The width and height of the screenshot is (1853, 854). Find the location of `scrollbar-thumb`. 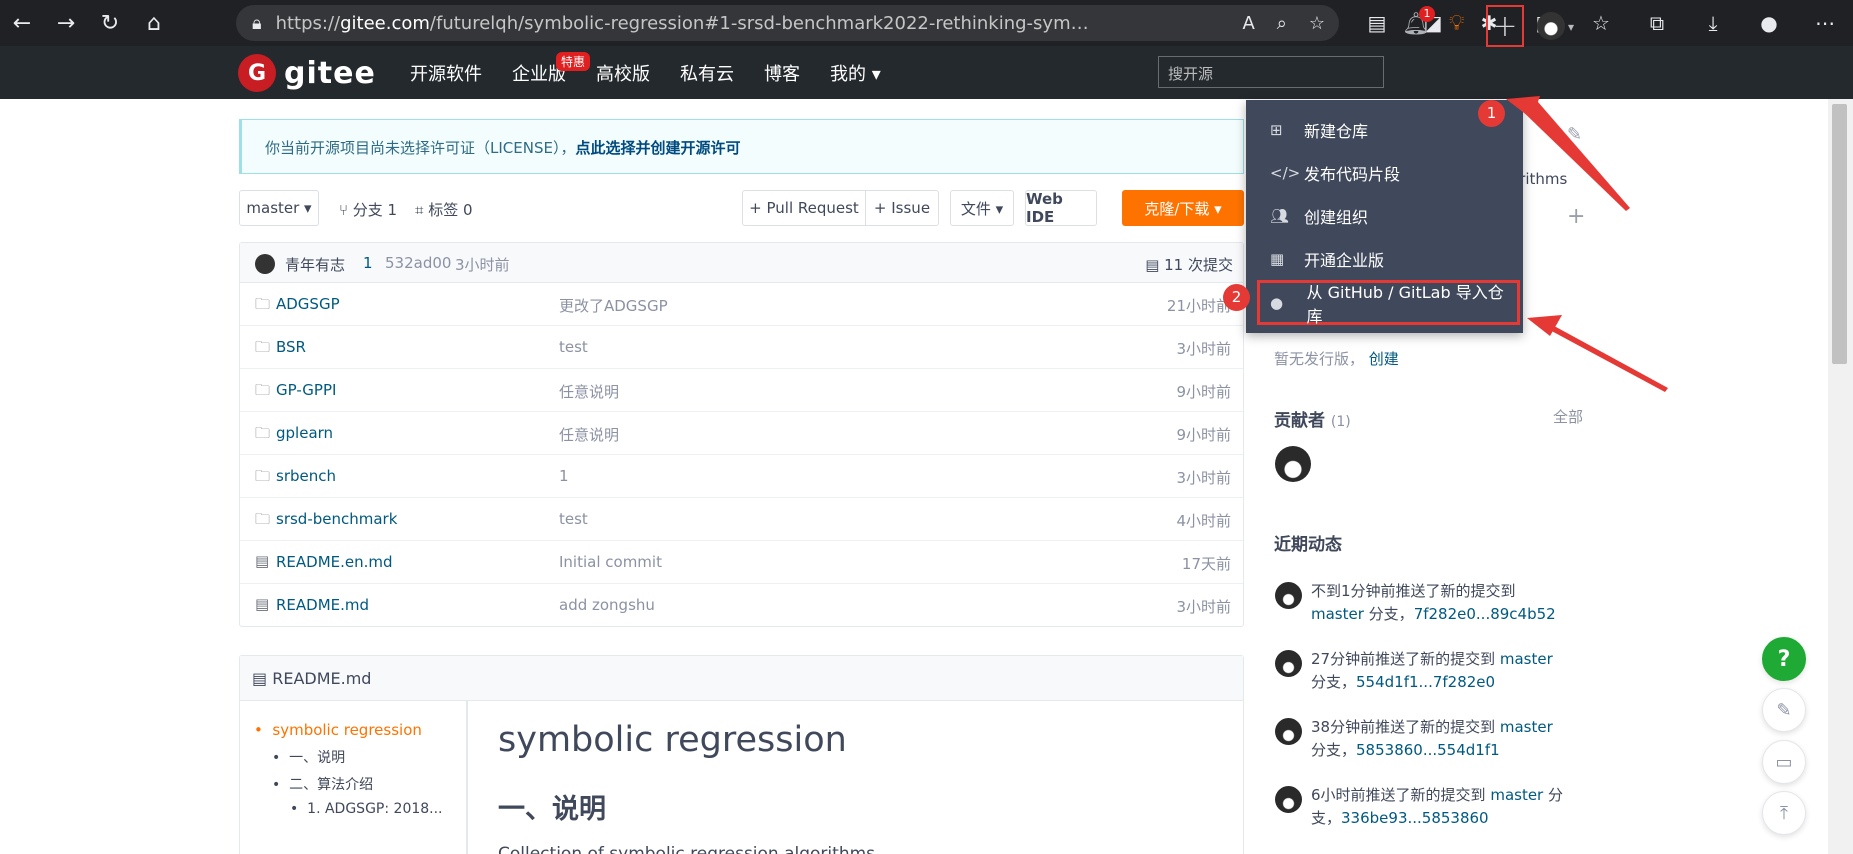

scrollbar-thumb is located at coordinates (1839, 234).